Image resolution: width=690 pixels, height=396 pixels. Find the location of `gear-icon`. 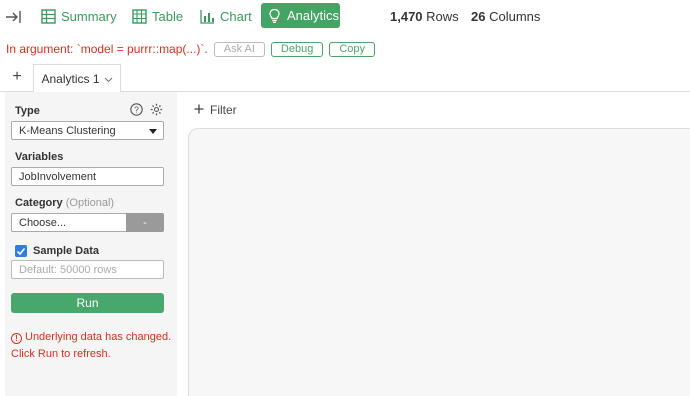

gear-icon is located at coordinates (156, 109).